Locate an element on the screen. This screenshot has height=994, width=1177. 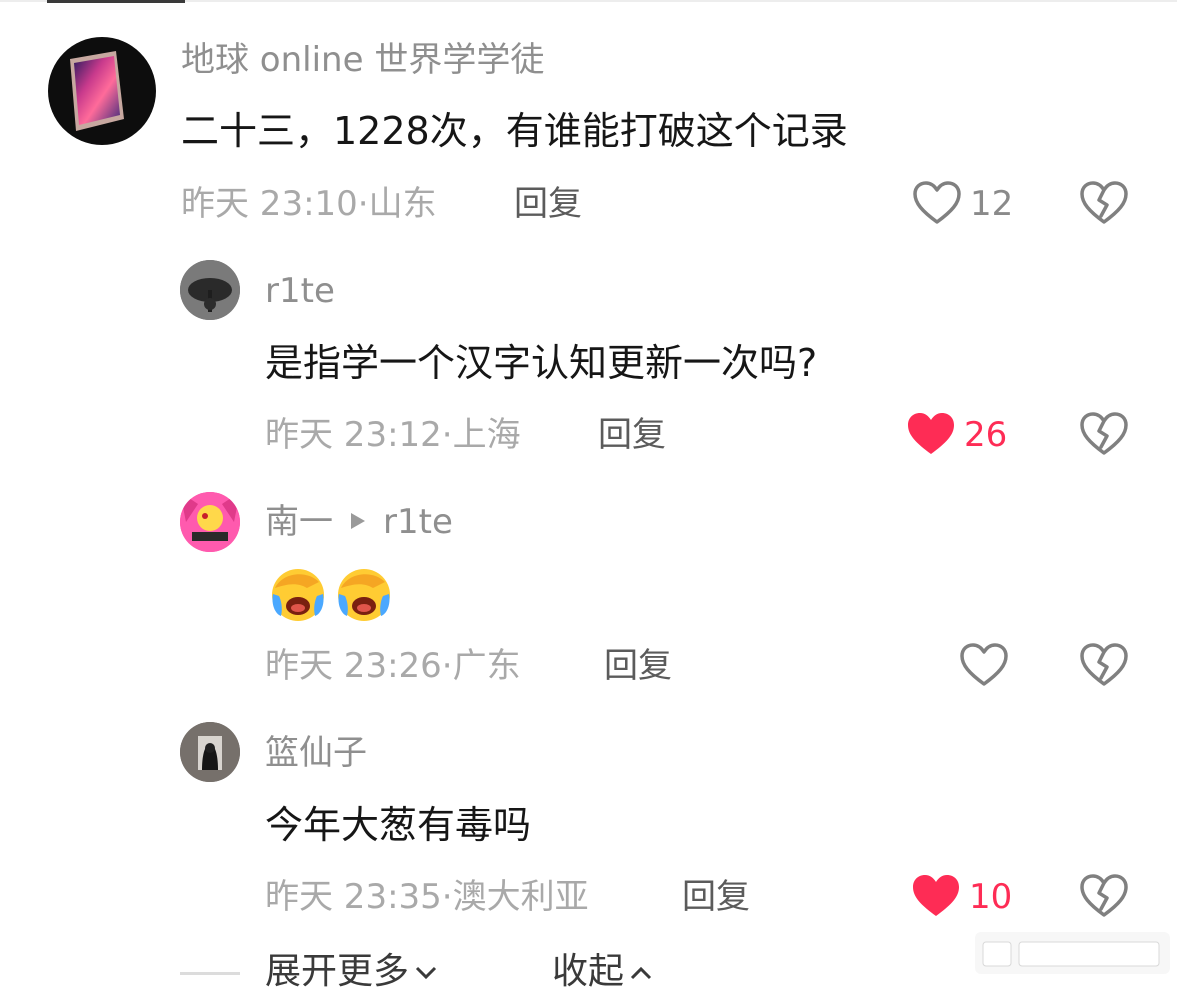
comment-meta: 昨天 23:26·广东 is located at coordinates (393, 666).